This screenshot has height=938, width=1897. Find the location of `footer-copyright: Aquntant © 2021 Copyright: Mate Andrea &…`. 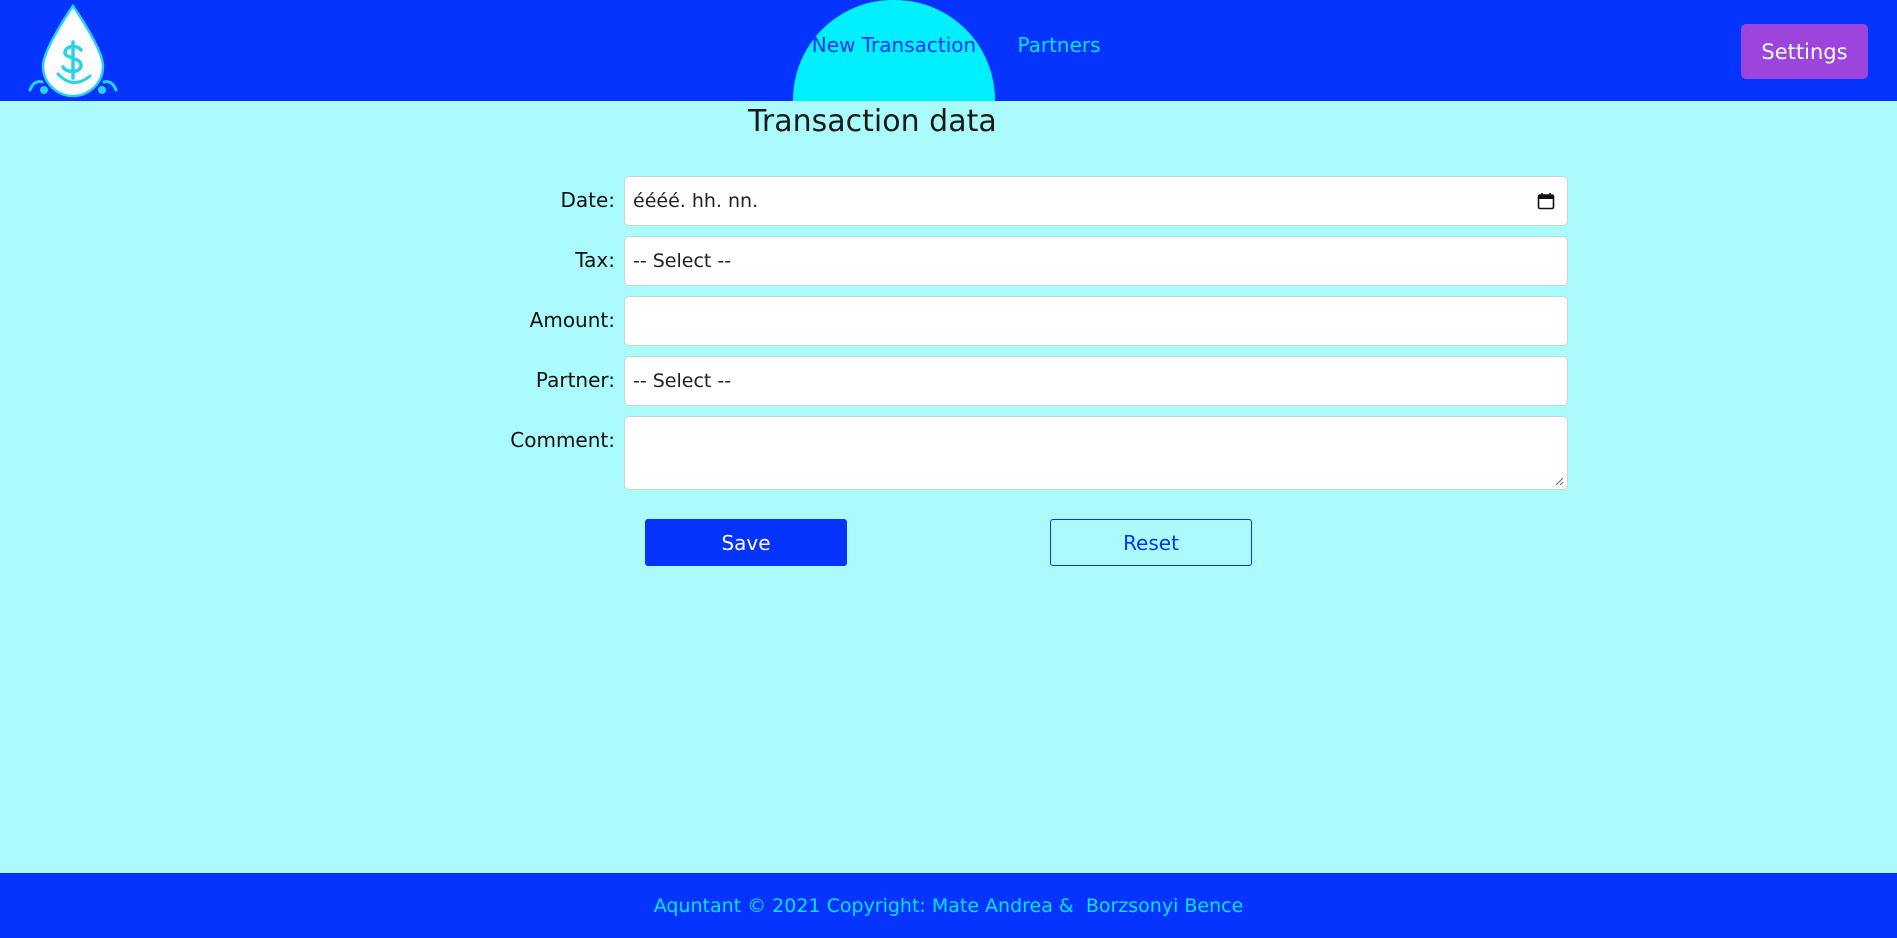

footer-copyright: Aquntant © 2021 Copyright: Mate Andrea &… is located at coordinates (948, 905).